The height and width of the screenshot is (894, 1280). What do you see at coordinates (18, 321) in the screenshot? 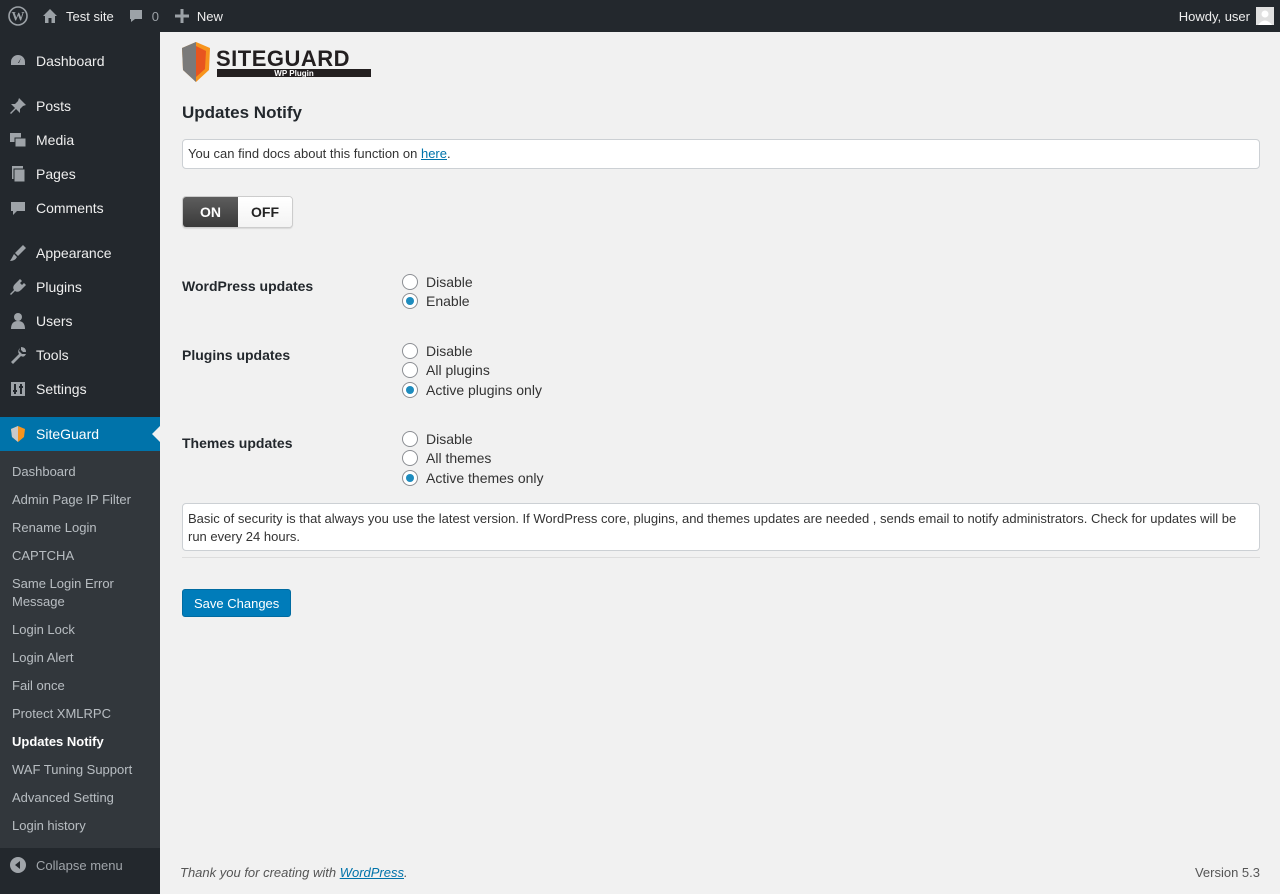
I see `user-icon` at bounding box center [18, 321].